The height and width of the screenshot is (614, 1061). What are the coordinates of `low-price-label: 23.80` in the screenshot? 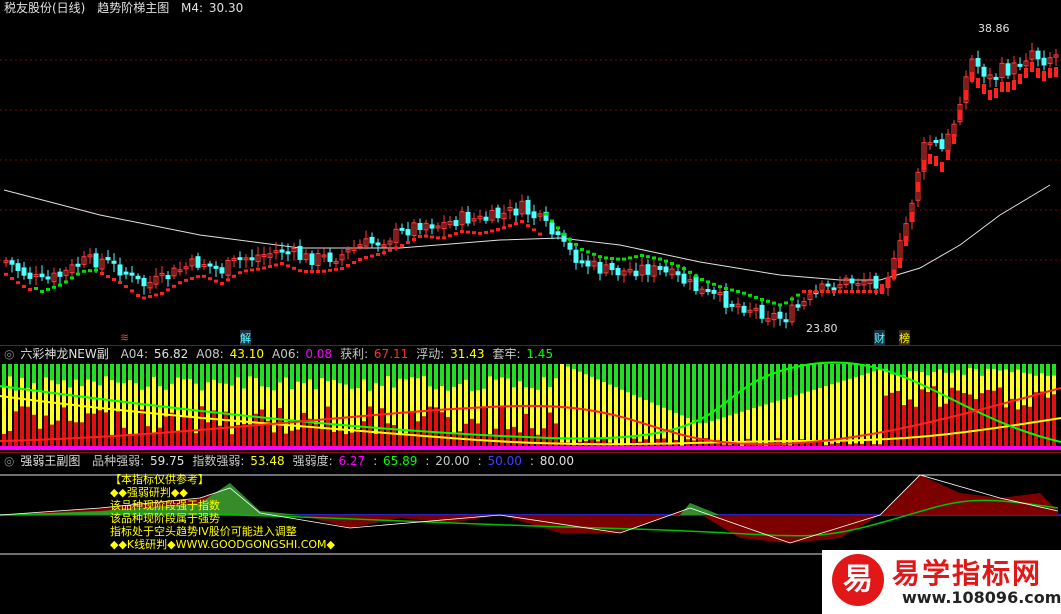 It's located at (822, 328).